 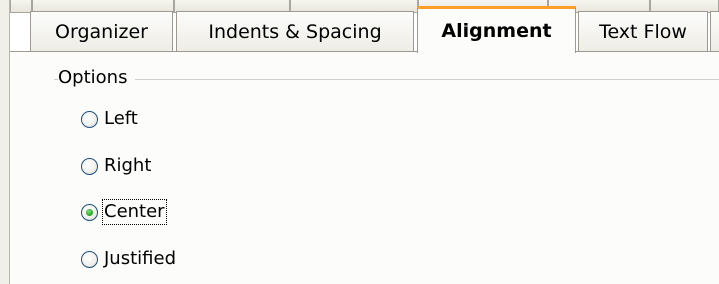 I want to click on options-group-divider, so click(x=386, y=79).